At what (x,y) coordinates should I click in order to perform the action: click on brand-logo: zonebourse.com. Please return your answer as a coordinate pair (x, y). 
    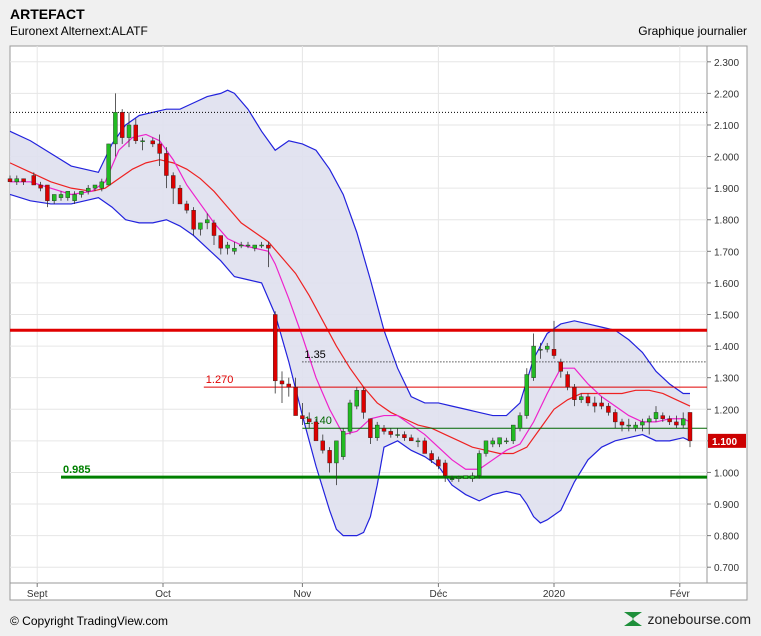
    Looking at the image, I should click on (687, 619).